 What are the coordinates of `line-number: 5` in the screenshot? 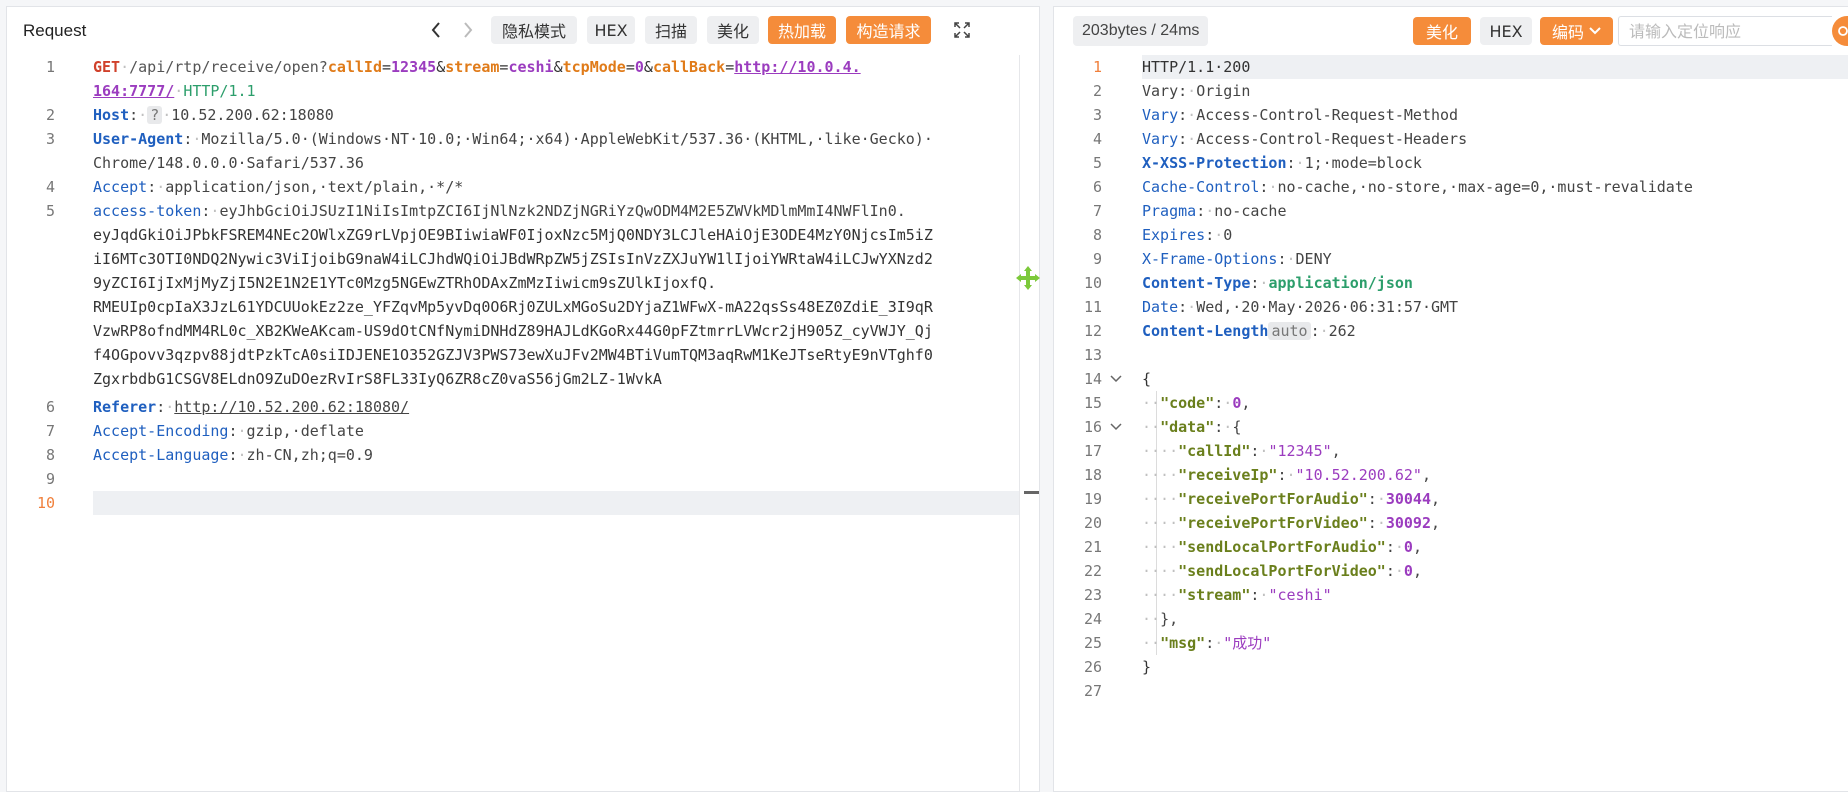 It's located at (50, 211).